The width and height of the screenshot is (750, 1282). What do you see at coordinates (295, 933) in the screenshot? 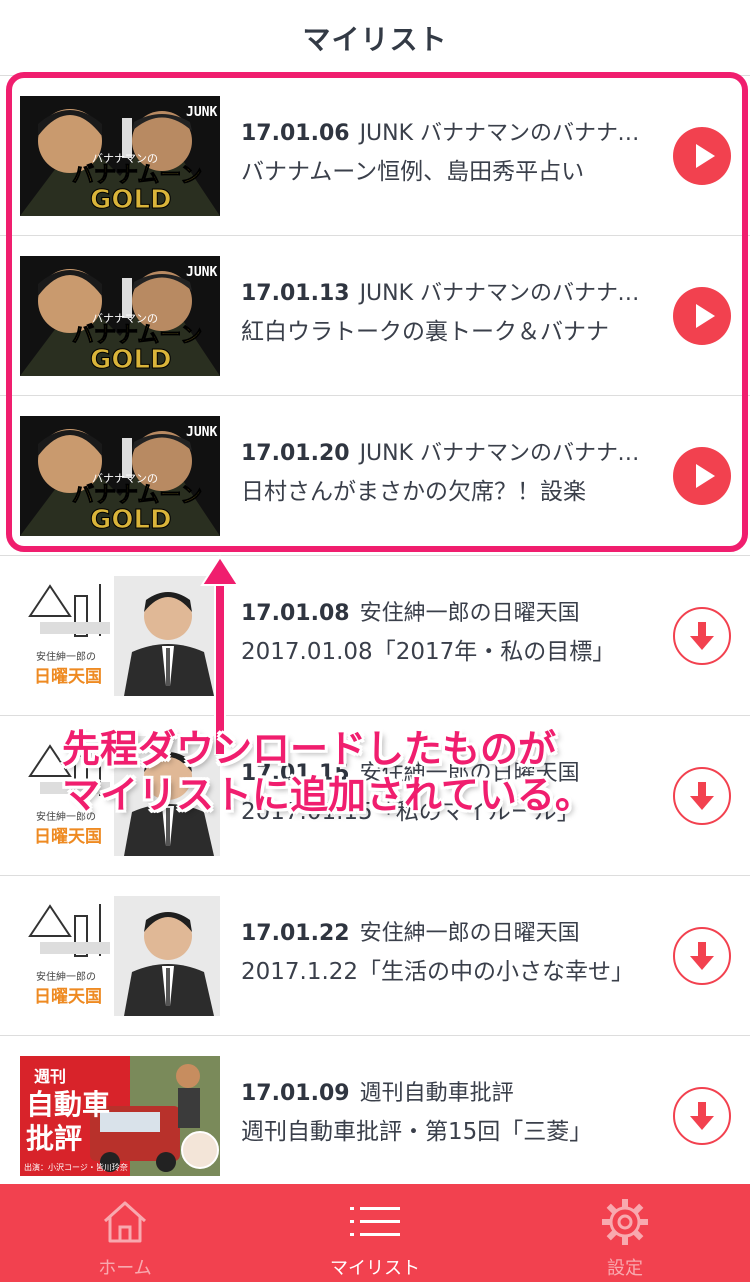
I see `item-date: 17.01.22` at bounding box center [295, 933].